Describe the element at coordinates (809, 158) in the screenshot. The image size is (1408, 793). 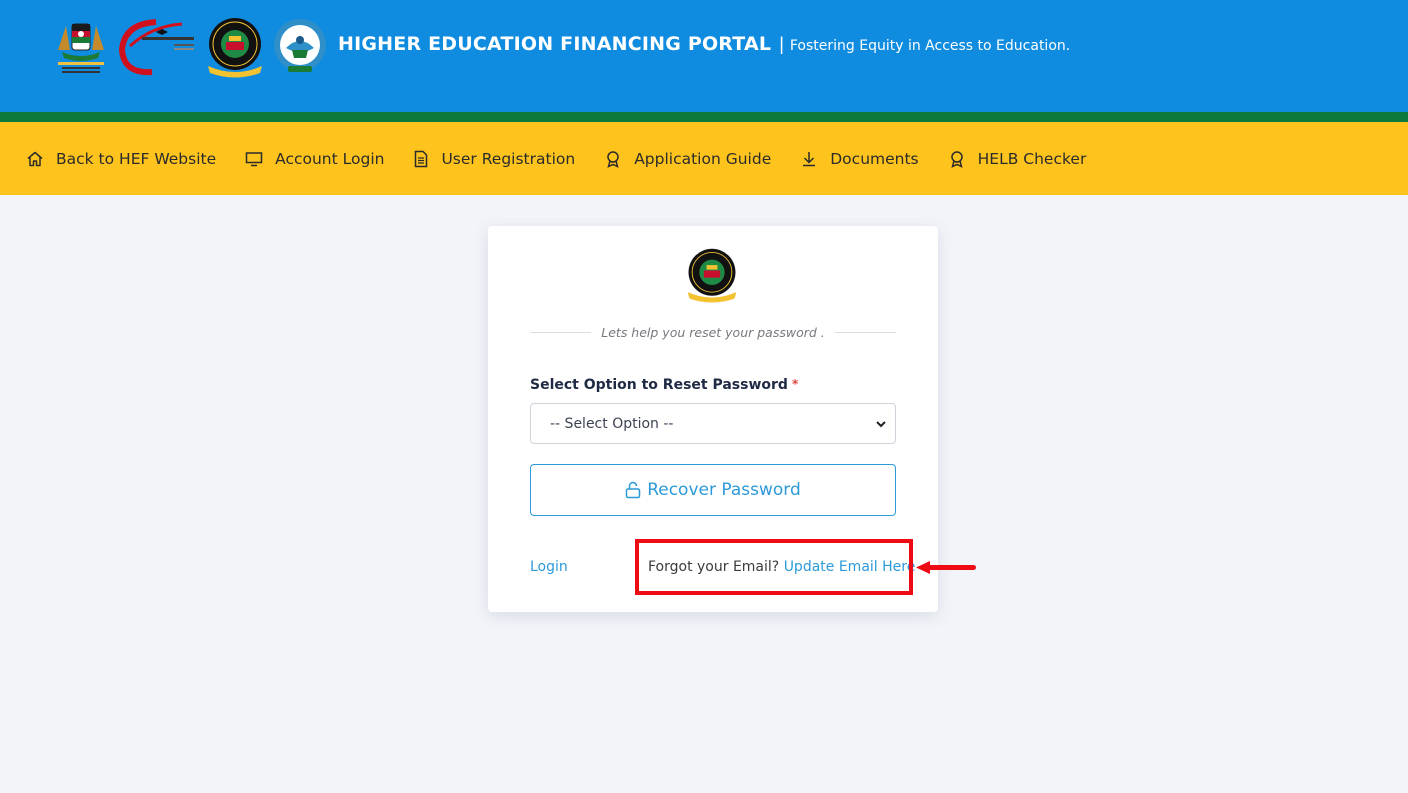
I see `download-icon` at that location.